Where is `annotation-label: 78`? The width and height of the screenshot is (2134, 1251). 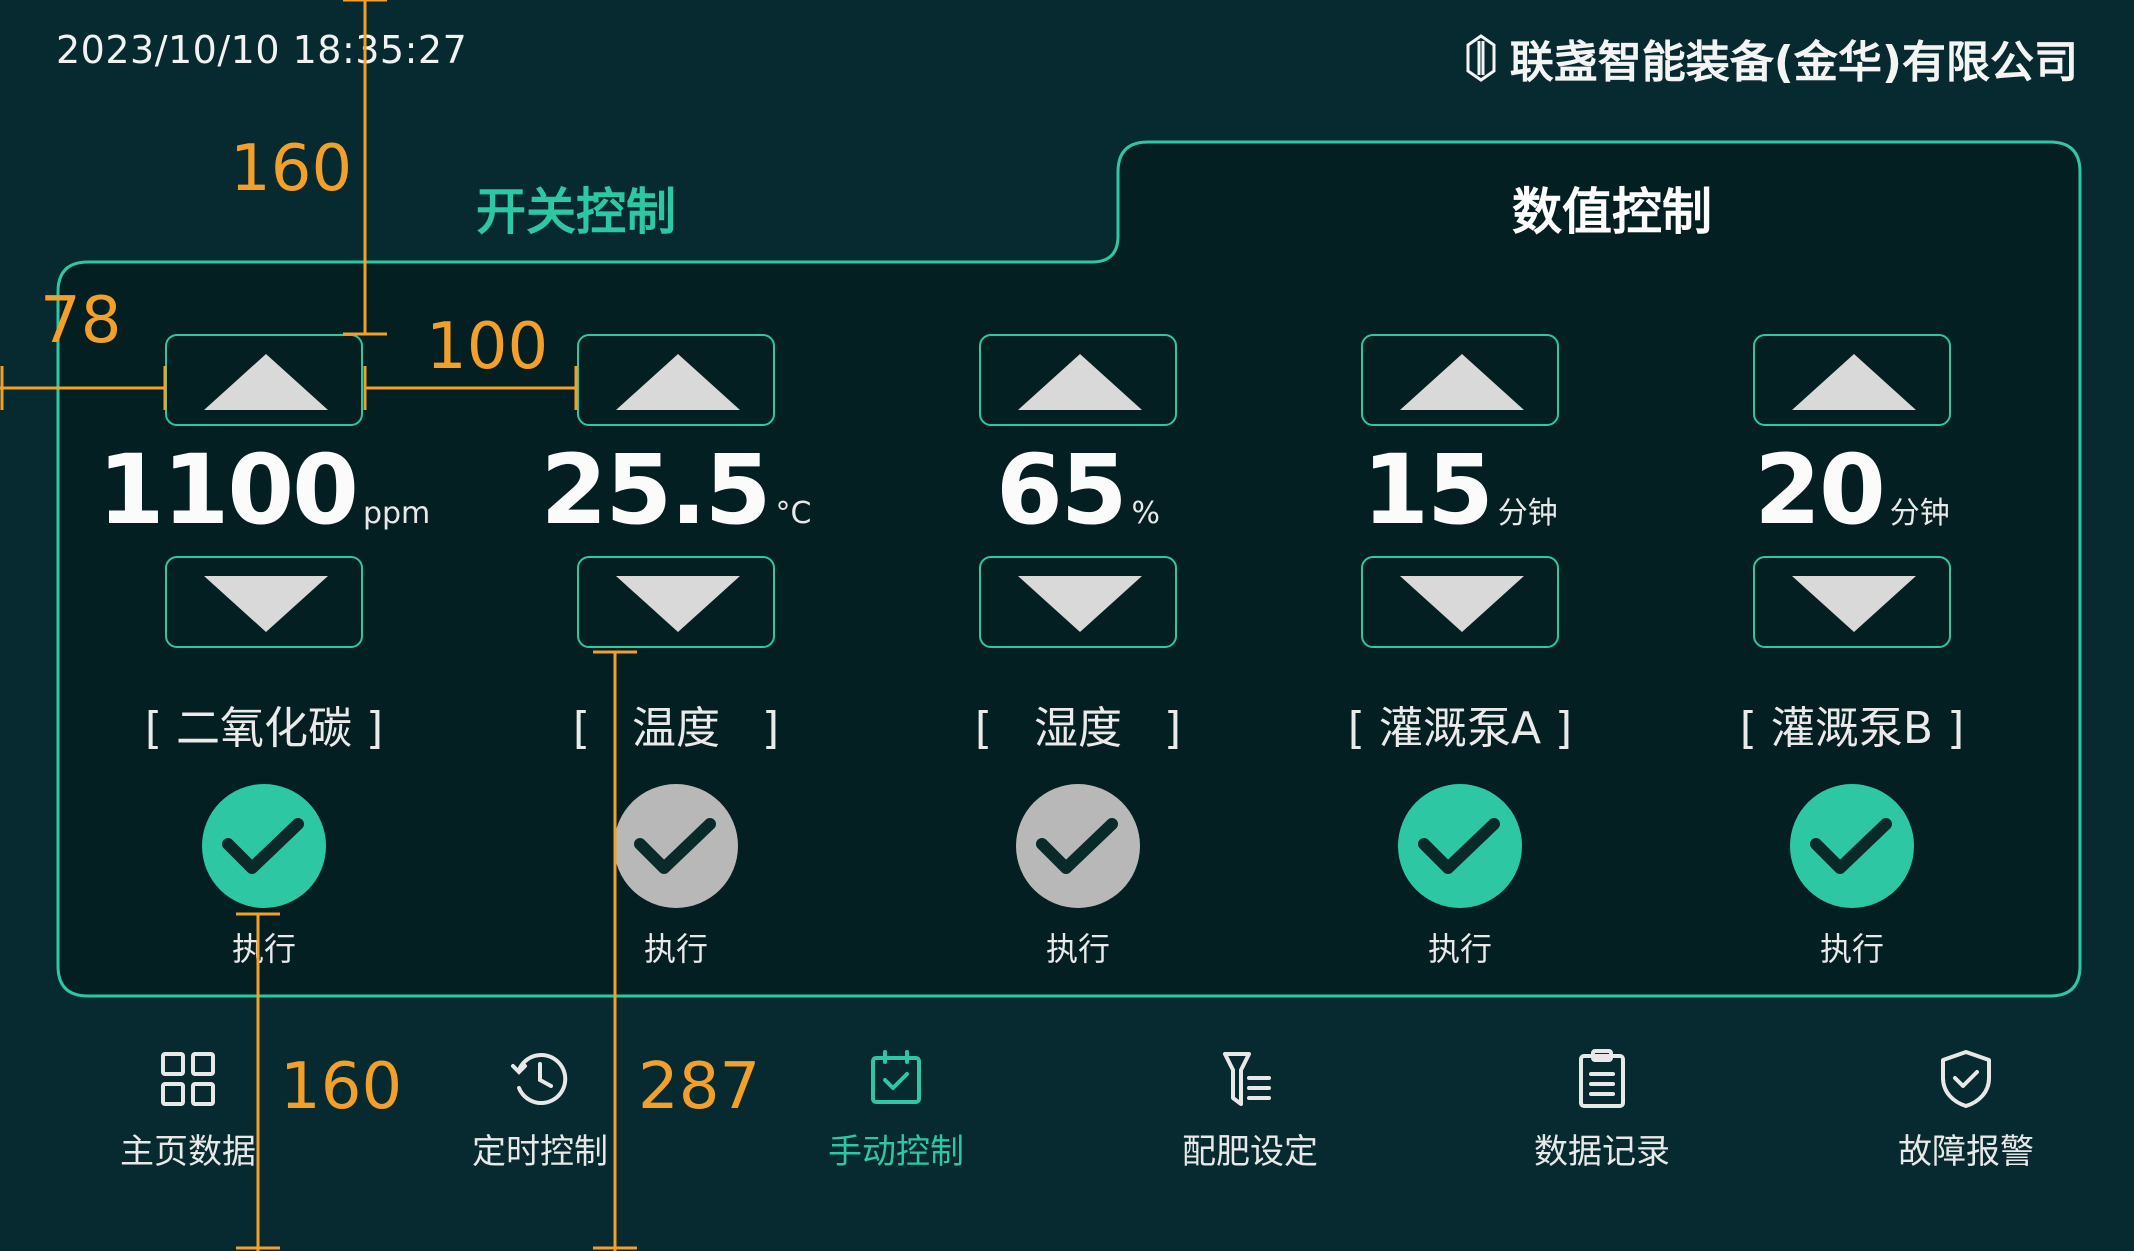
annotation-label: 78 is located at coordinates (81, 321).